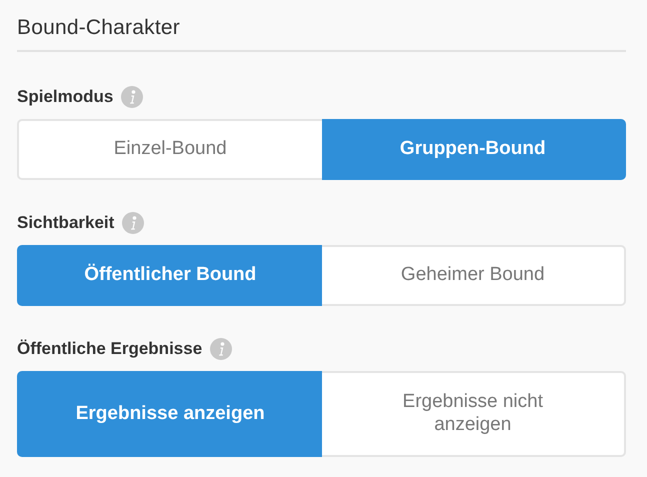 Image resolution: width=647 pixels, height=477 pixels. I want to click on section-title: Bound-Charakter, so click(99, 28).